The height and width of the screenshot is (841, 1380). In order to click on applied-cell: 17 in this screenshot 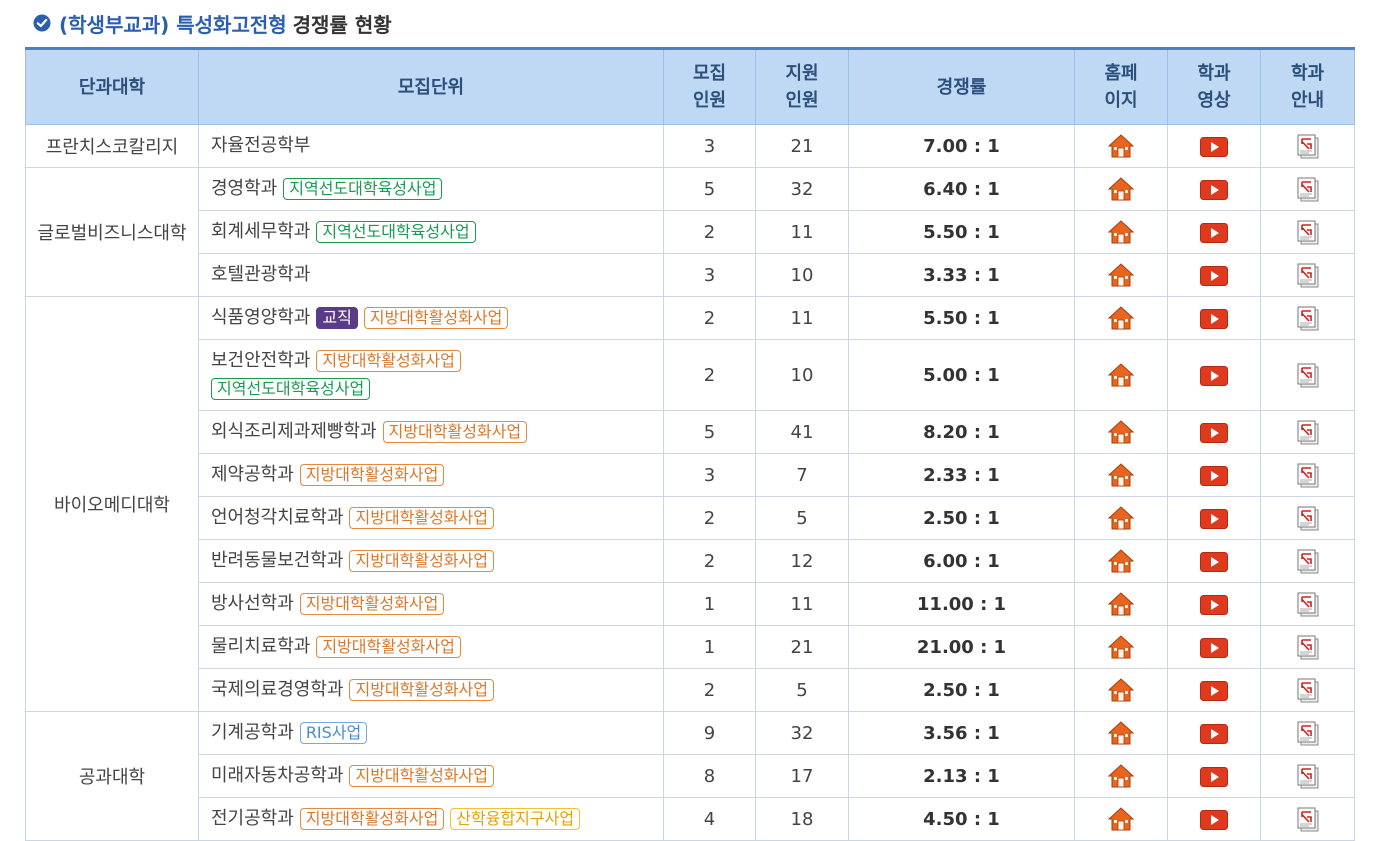, I will do `click(802, 776)`.